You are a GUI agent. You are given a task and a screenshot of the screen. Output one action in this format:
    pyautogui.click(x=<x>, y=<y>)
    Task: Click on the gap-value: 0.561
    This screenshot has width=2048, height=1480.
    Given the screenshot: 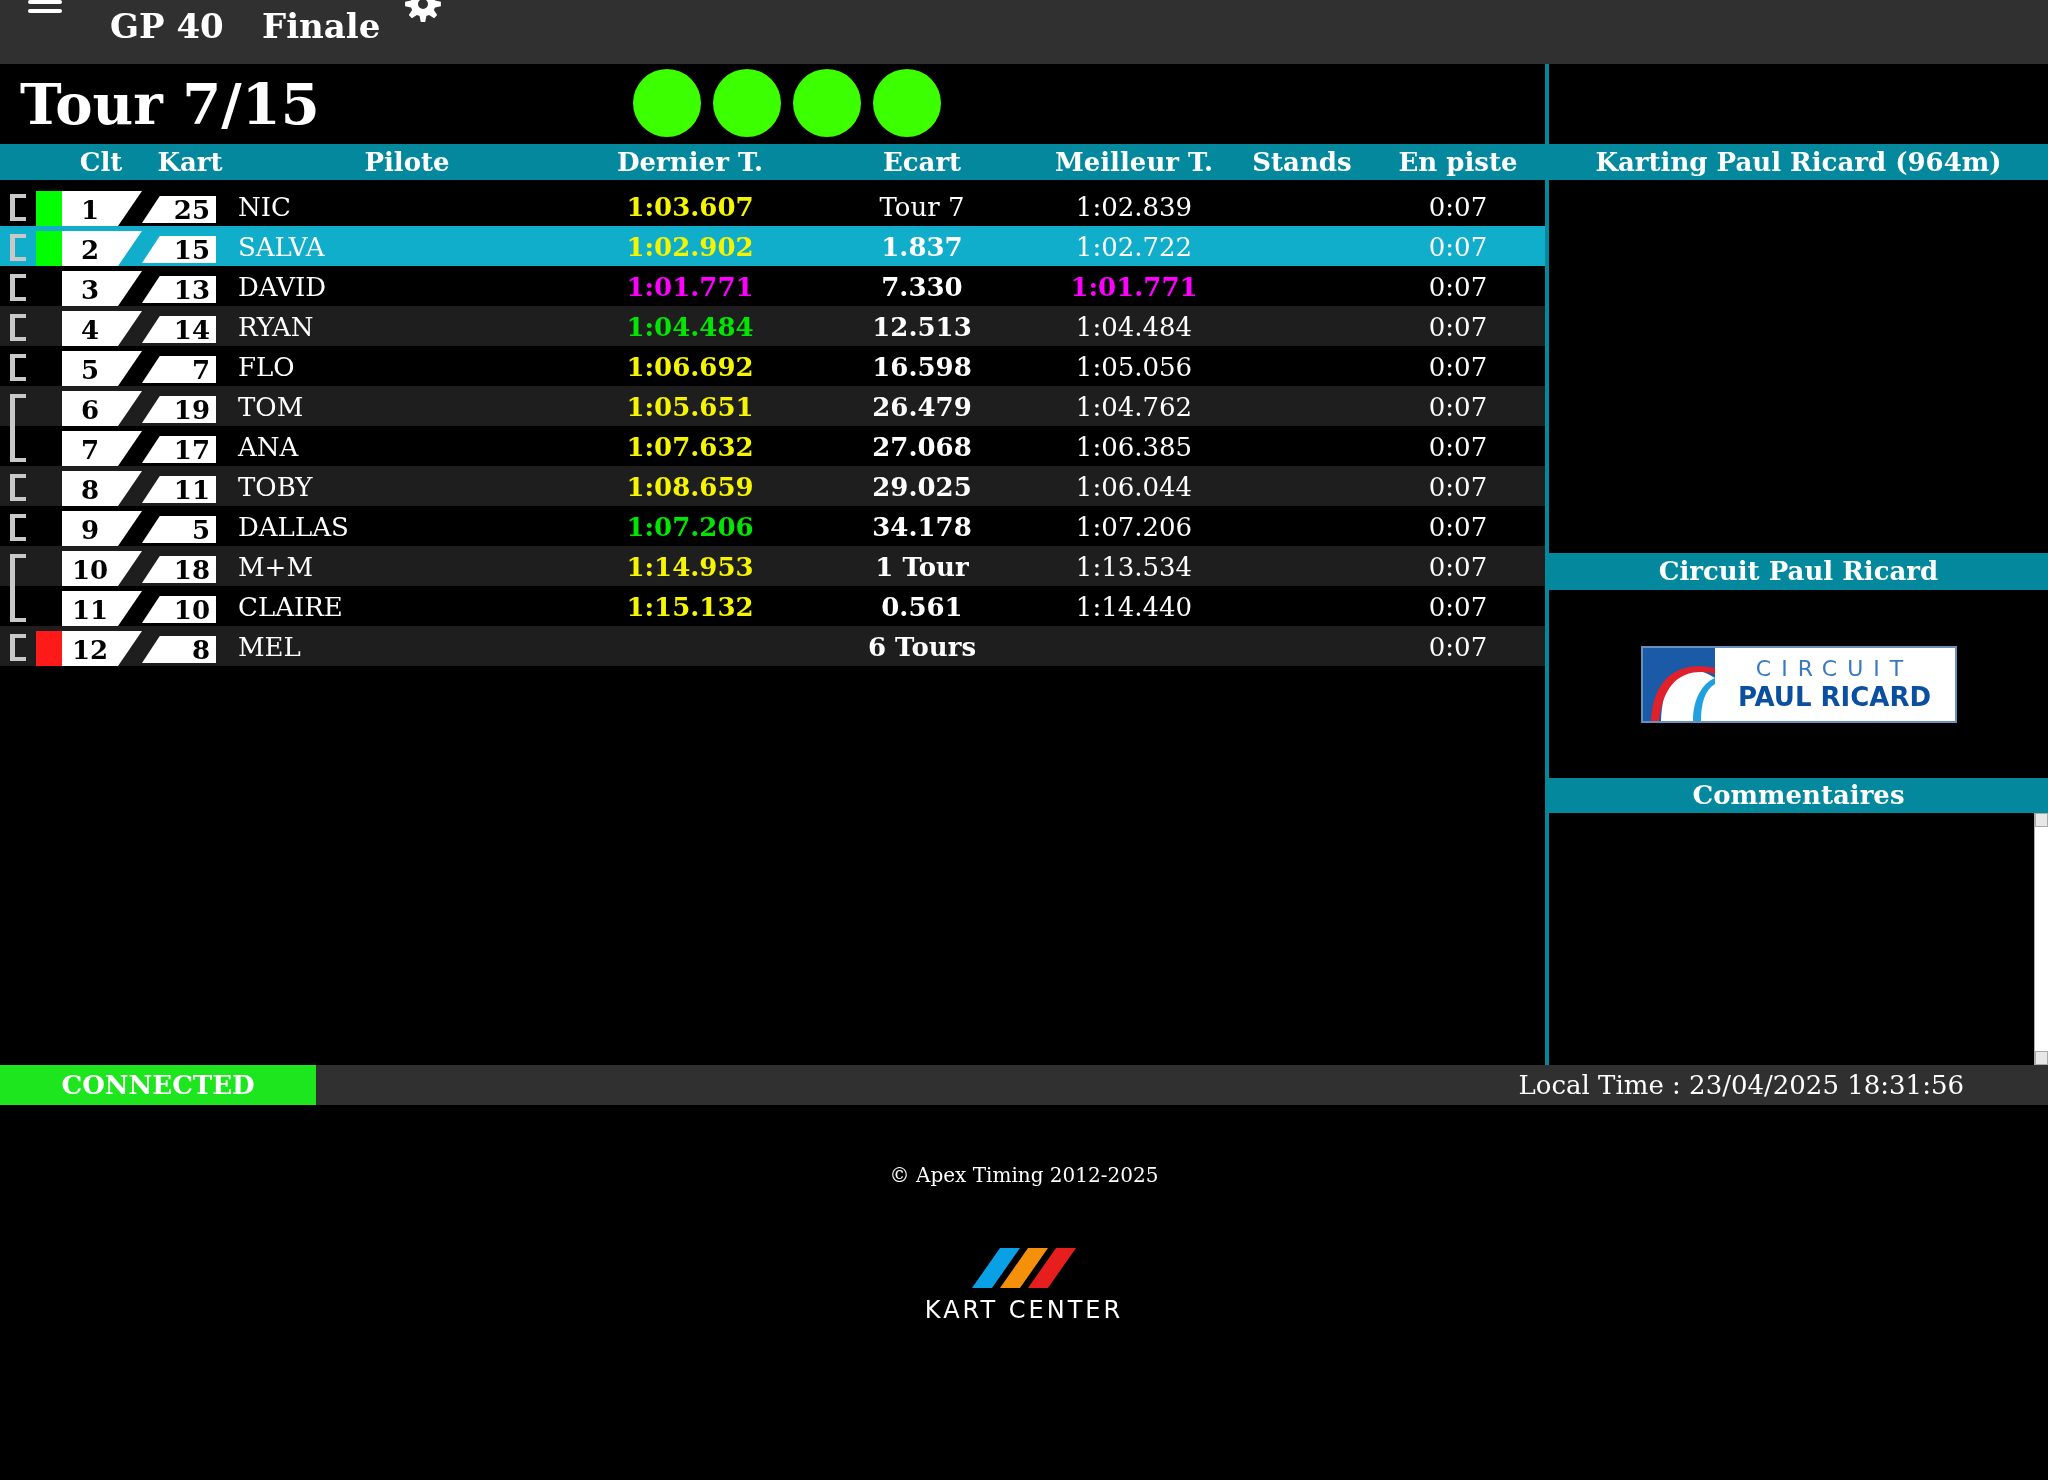 What is the action you would take?
    pyautogui.click(x=922, y=607)
    